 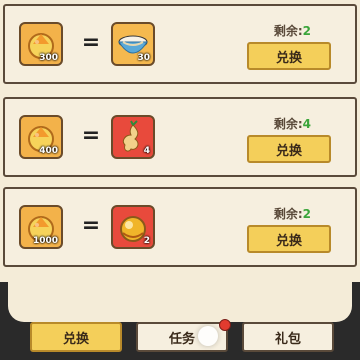 What do you see at coordinates (76, 337) in the screenshot?
I see `tab-exchange: 兑换` at bounding box center [76, 337].